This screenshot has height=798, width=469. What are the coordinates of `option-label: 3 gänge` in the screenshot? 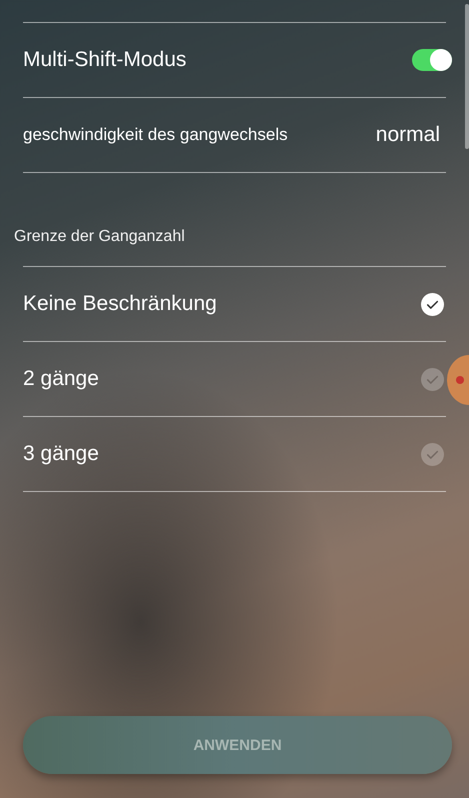 It's located at (61, 454).